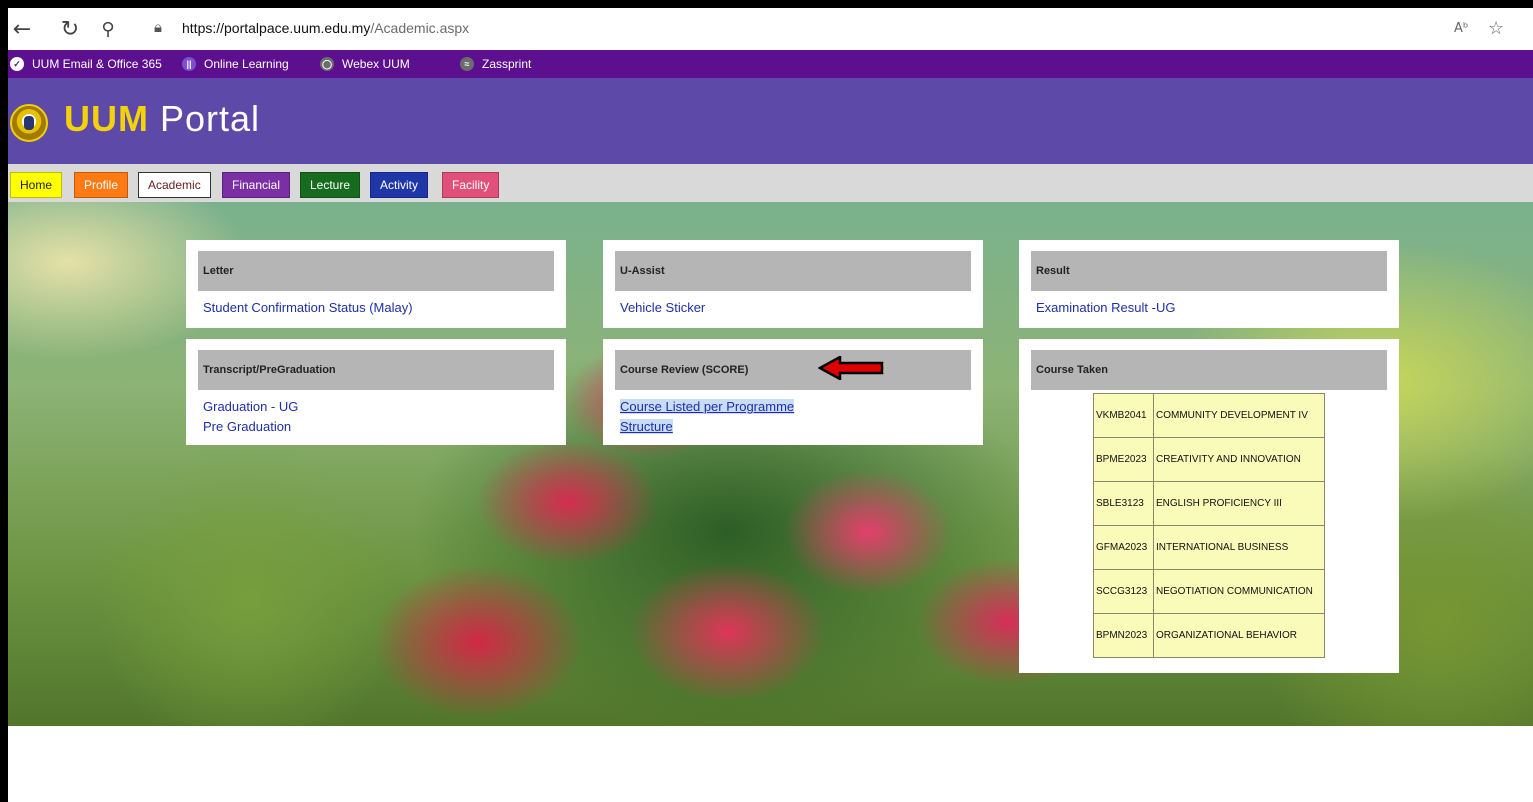  What do you see at coordinates (507, 64) in the screenshot?
I see `bookmark-label: Zassprint` at bounding box center [507, 64].